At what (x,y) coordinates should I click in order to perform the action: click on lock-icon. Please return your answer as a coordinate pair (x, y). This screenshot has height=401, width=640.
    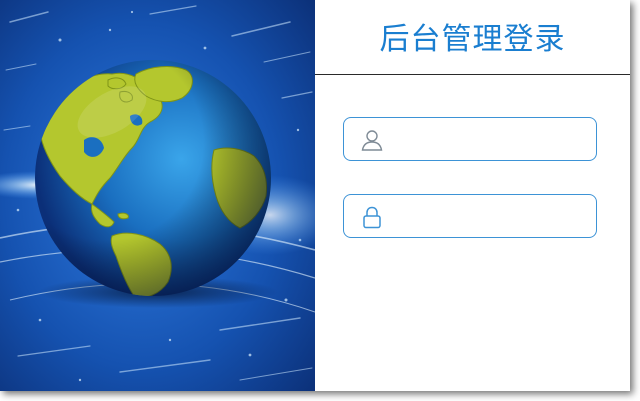
    Looking at the image, I should click on (372, 217).